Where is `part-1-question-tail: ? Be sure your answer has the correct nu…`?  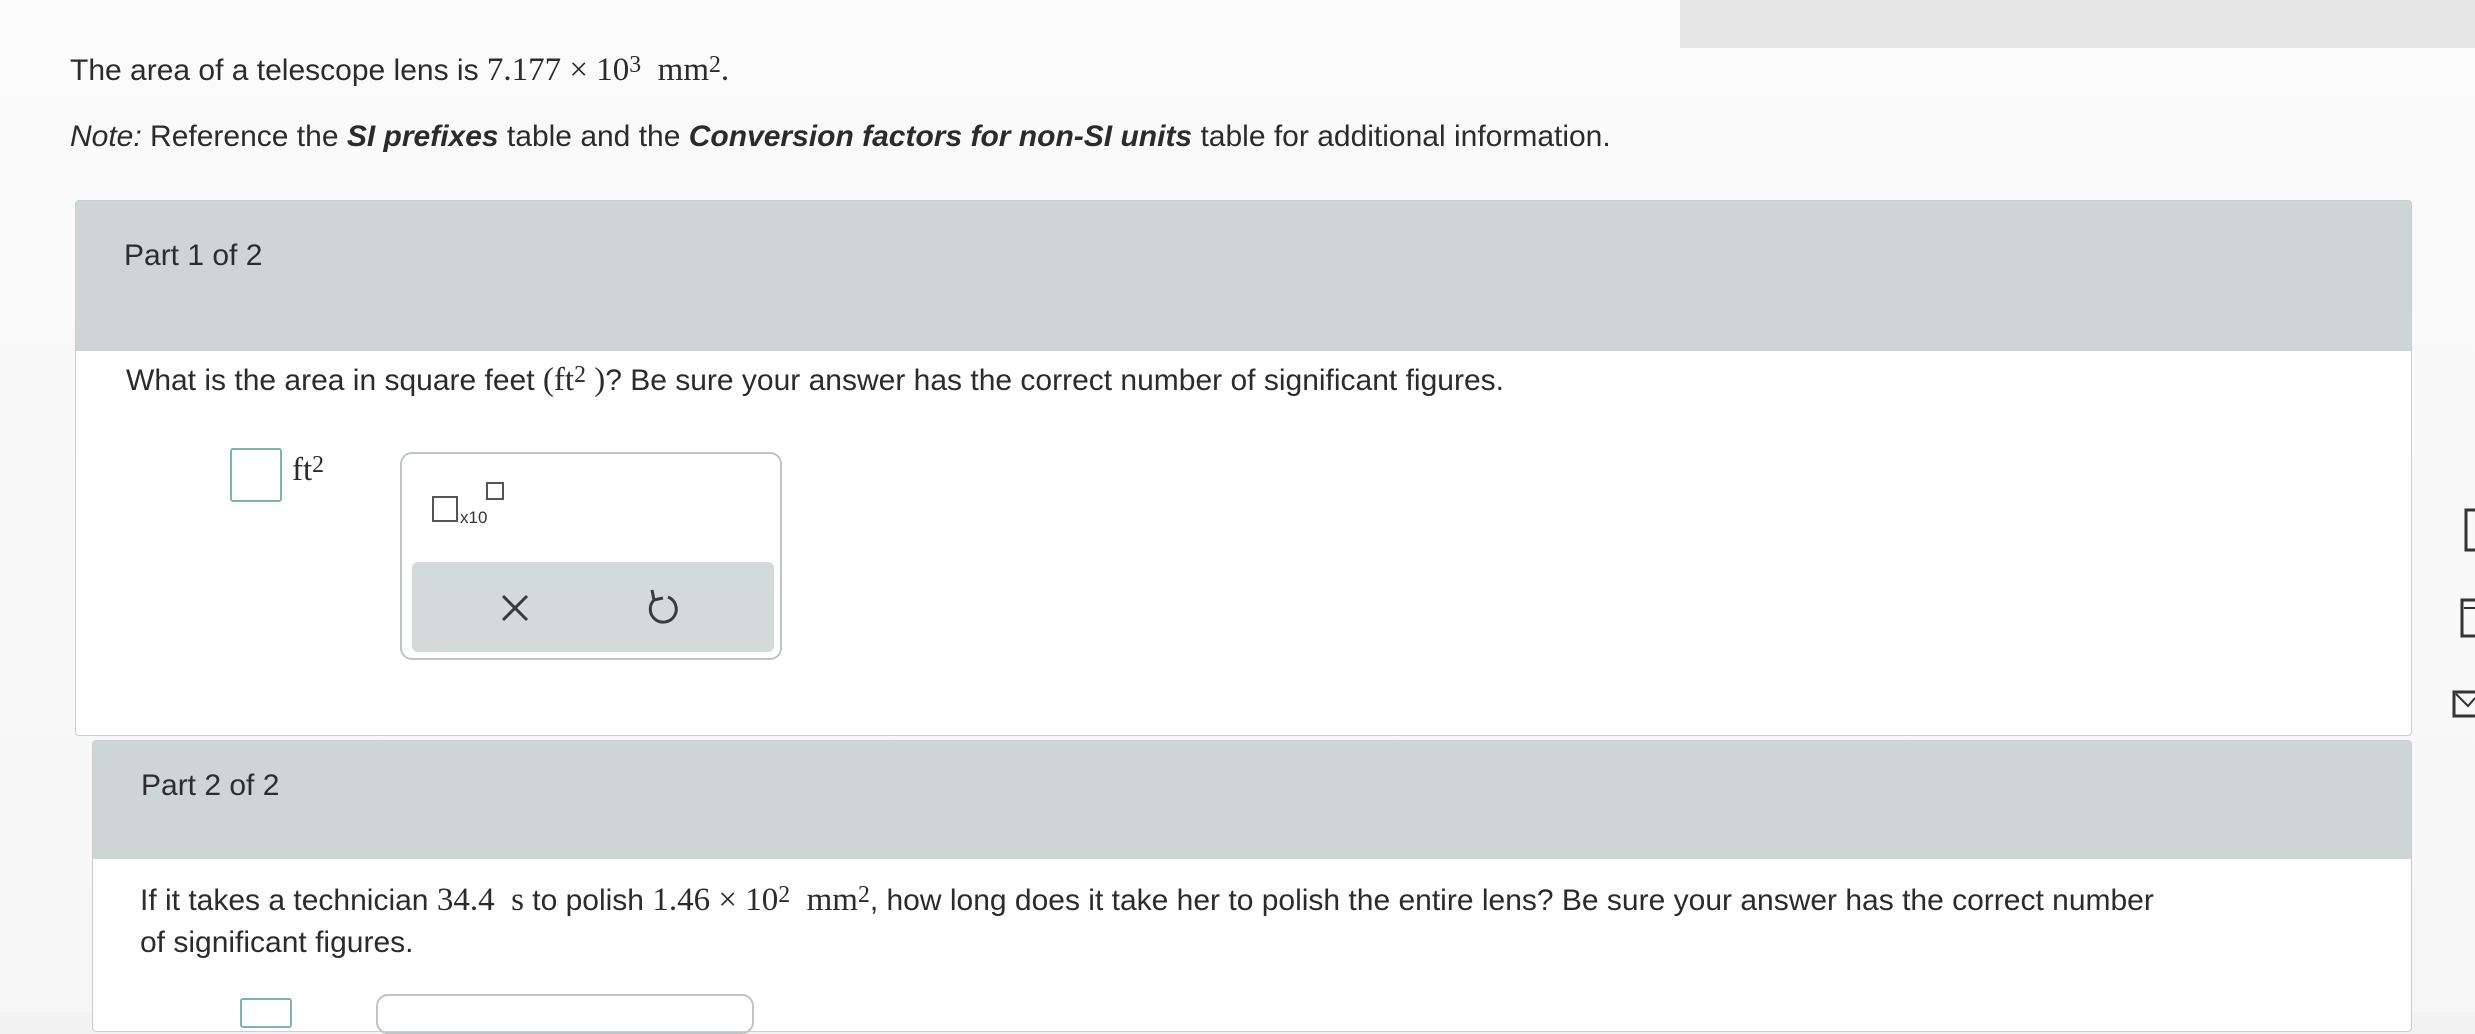
part-1-question-tail: ? Be sure your answer has the correct nu… is located at coordinates (1054, 380).